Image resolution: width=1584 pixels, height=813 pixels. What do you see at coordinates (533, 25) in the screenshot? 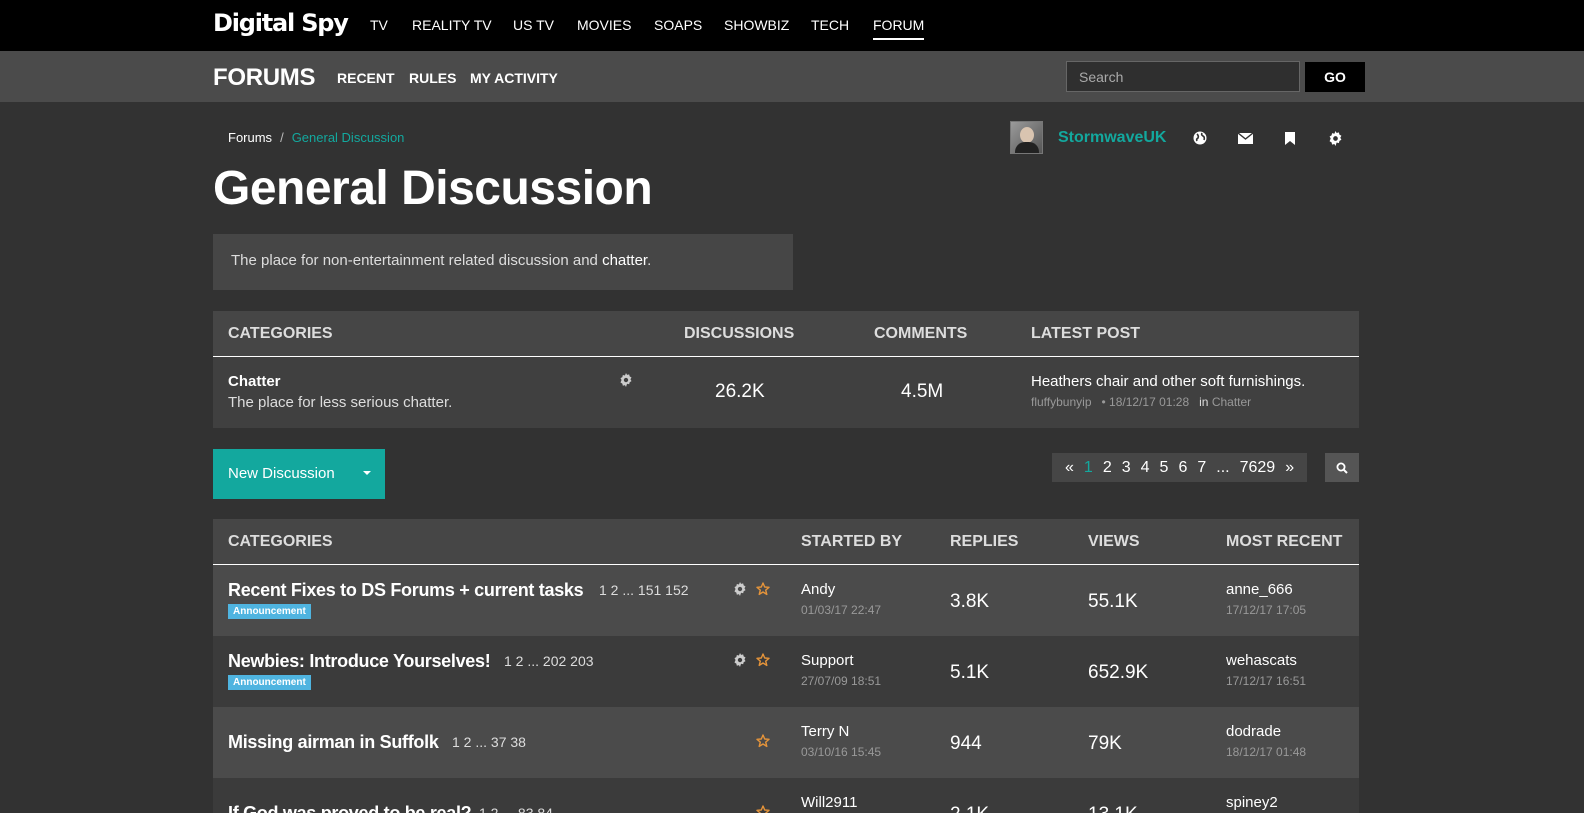
I see `nav-us-tv: US TV` at bounding box center [533, 25].